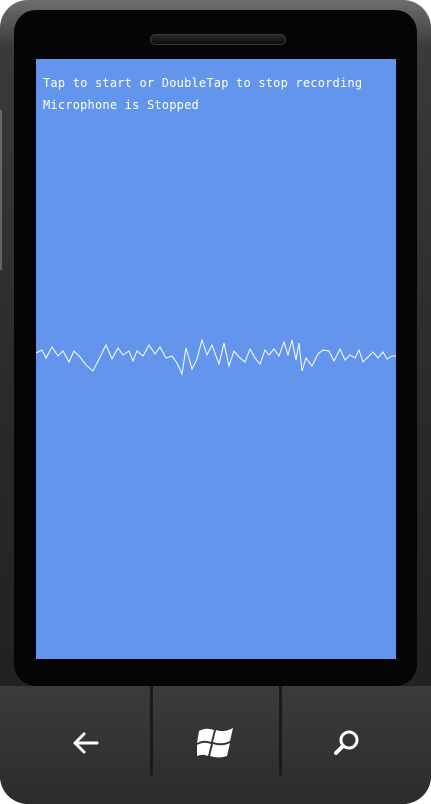  Describe the element at coordinates (1, 190) in the screenshot. I see `side-edge-highlight` at that location.